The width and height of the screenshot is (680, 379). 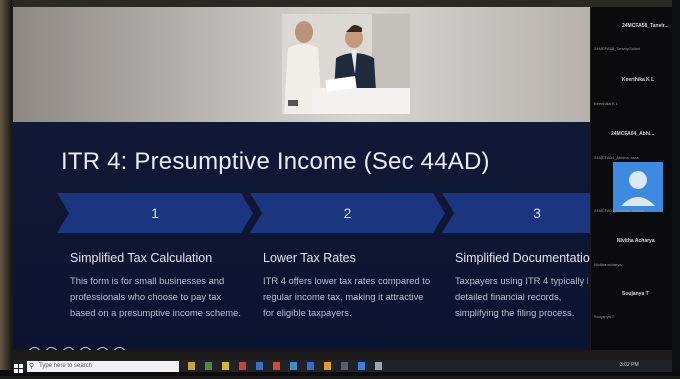 I want to click on grid-icon: ▦, so click(x=85, y=348).